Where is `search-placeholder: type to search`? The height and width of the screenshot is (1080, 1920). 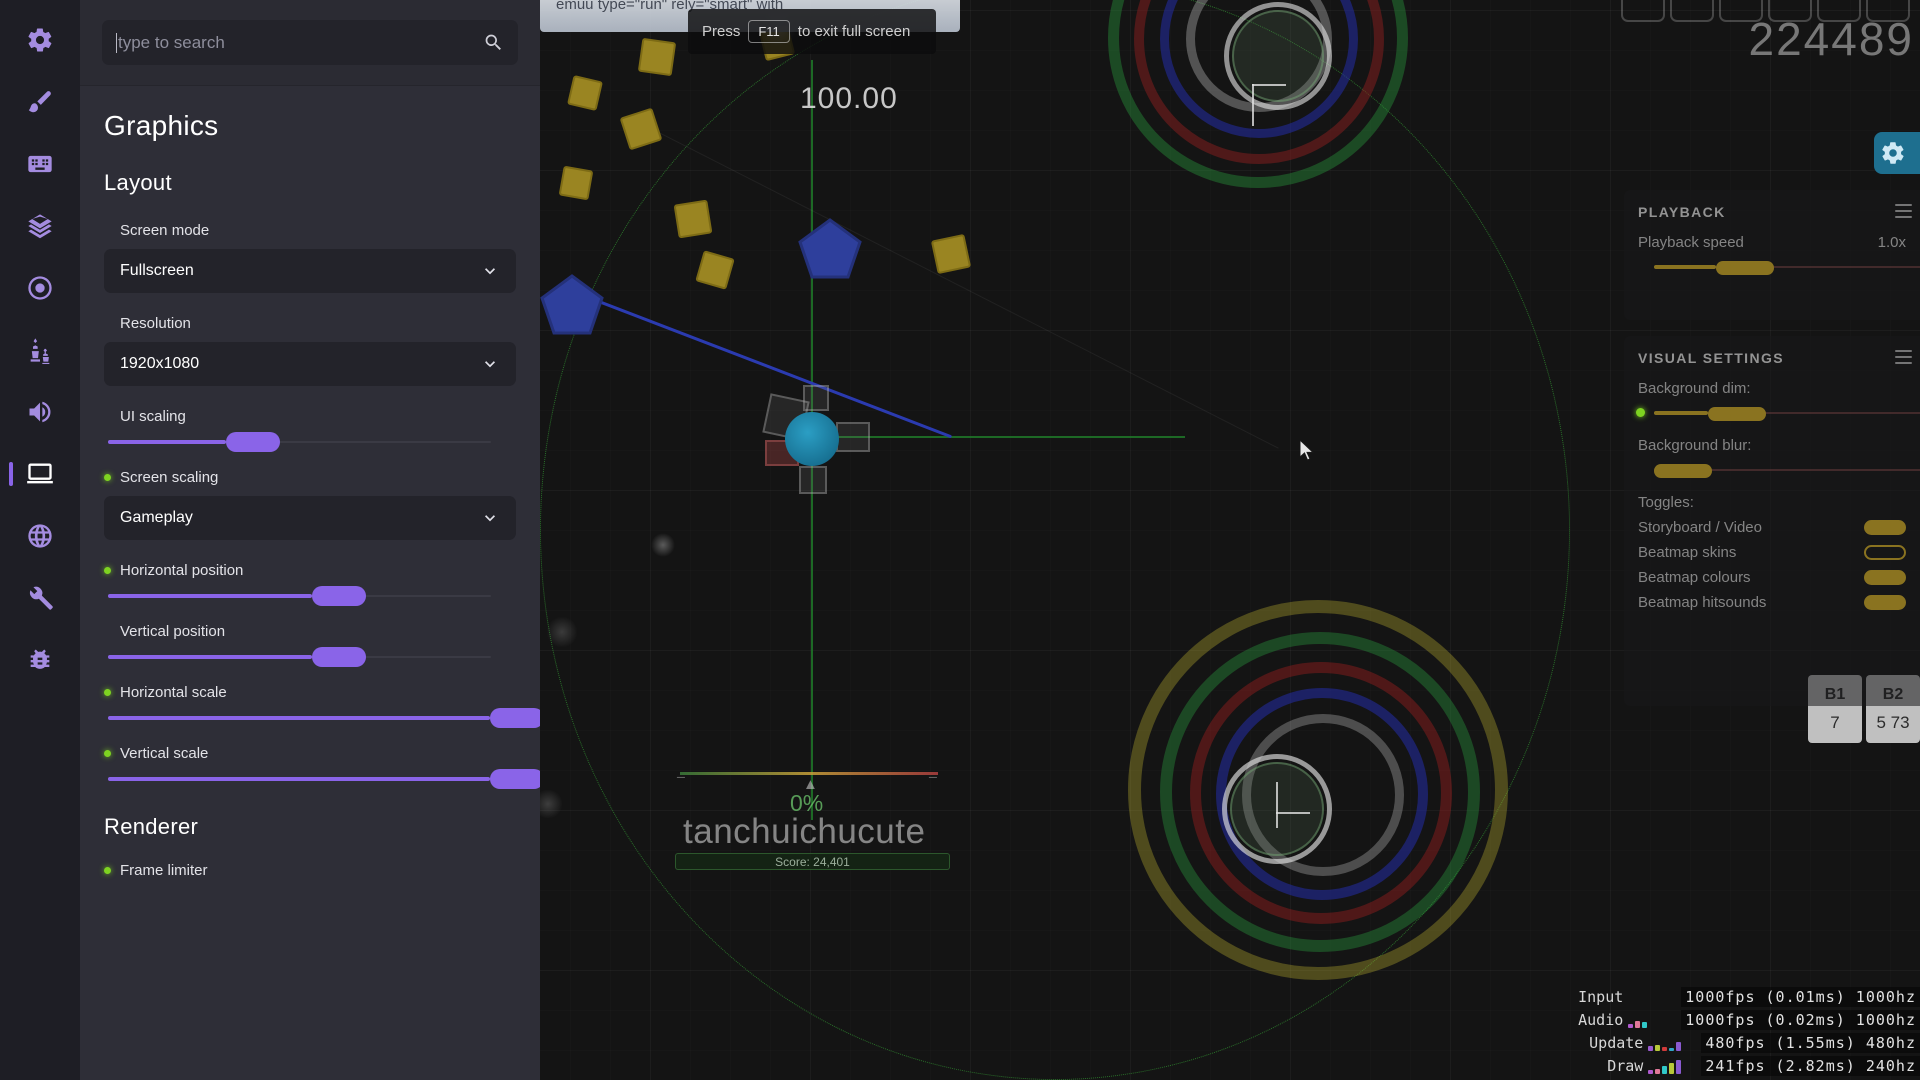
search-placeholder: type to search is located at coordinates (171, 42).